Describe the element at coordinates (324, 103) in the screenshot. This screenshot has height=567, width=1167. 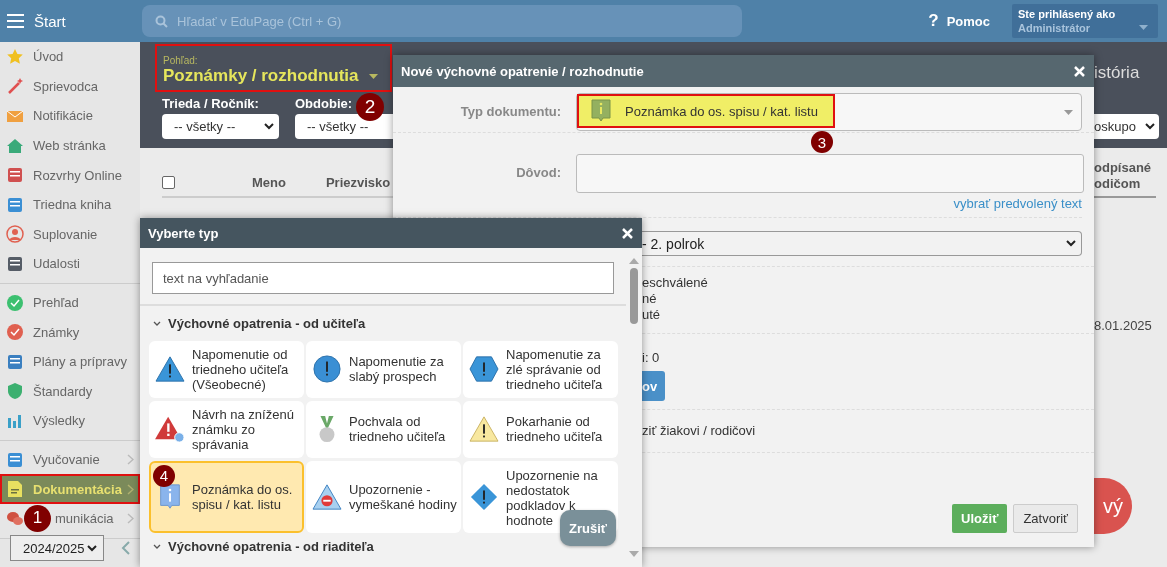
I see `filter-label: Obdobie:` at that location.